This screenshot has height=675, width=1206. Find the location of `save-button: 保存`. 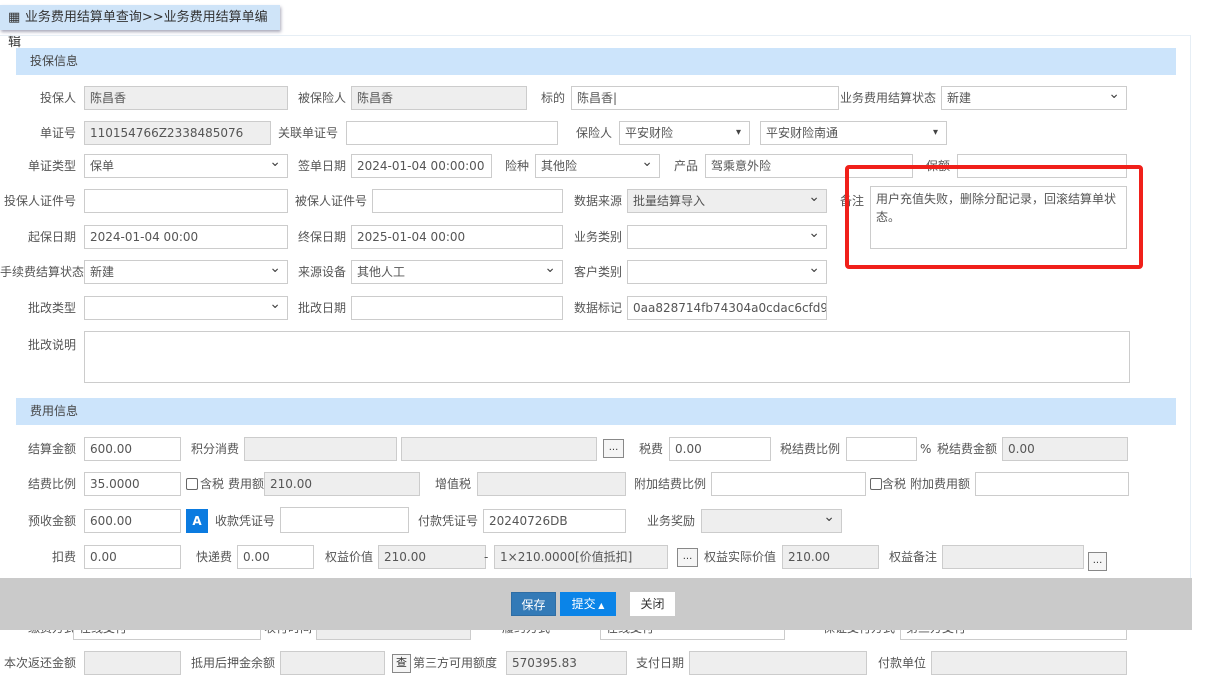

save-button: 保存 is located at coordinates (533, 604).